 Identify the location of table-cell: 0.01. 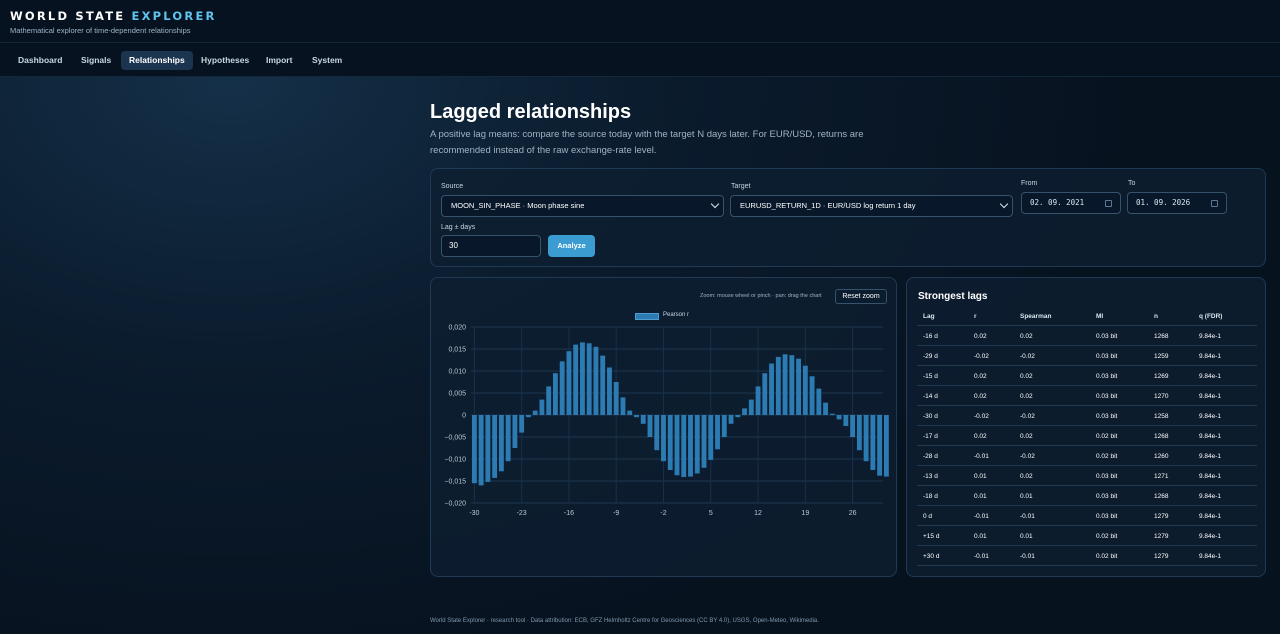
(980, 496).